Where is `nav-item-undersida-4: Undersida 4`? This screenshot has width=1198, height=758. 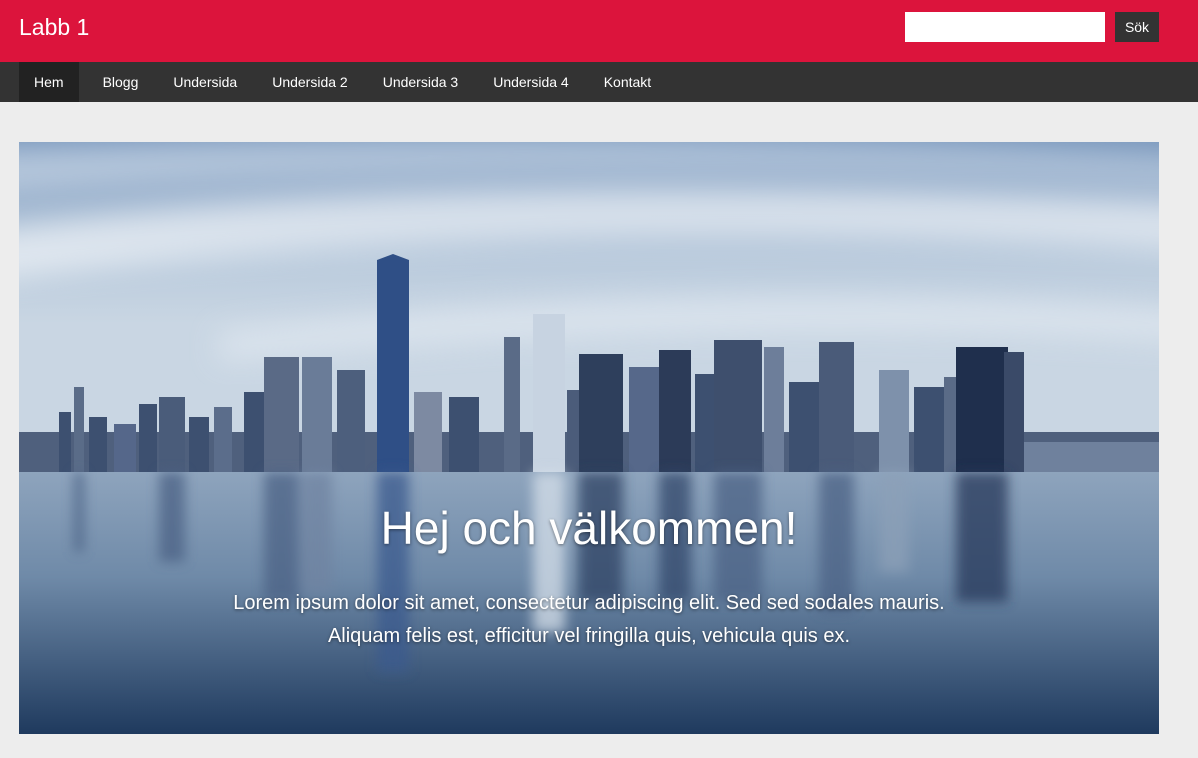 nav-item-undersida-4: Undersida 4 is located at coordinates (533, 82).